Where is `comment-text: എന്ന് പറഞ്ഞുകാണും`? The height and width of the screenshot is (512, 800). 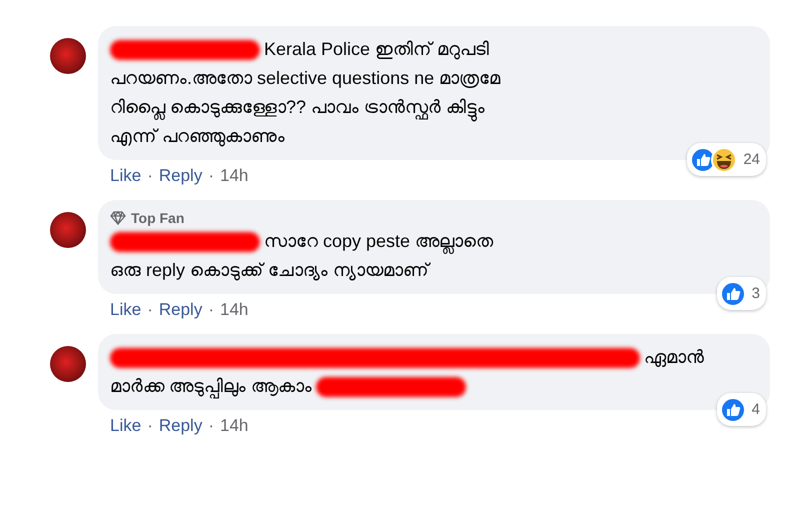
comment-text: എന്ന് പറഞ്ഞുകാണും is located at coordinates (198, 136).